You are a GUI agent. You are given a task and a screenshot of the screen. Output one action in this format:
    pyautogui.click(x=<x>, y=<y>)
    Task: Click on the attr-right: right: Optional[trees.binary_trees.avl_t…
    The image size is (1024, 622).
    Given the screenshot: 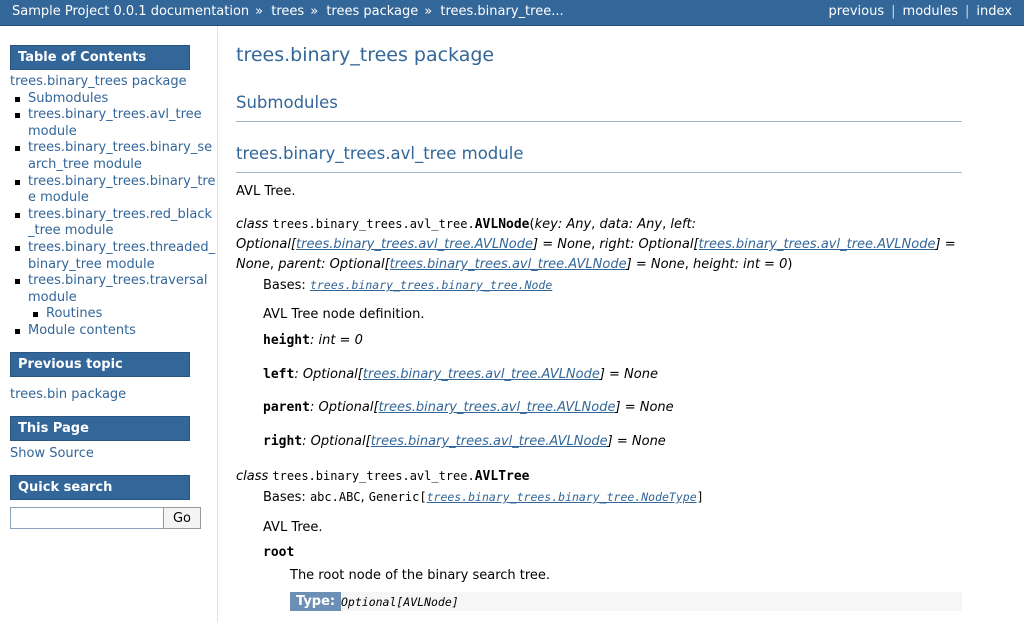 What is the action you would take?
    pyautogui.click(x=464, y=441)
    